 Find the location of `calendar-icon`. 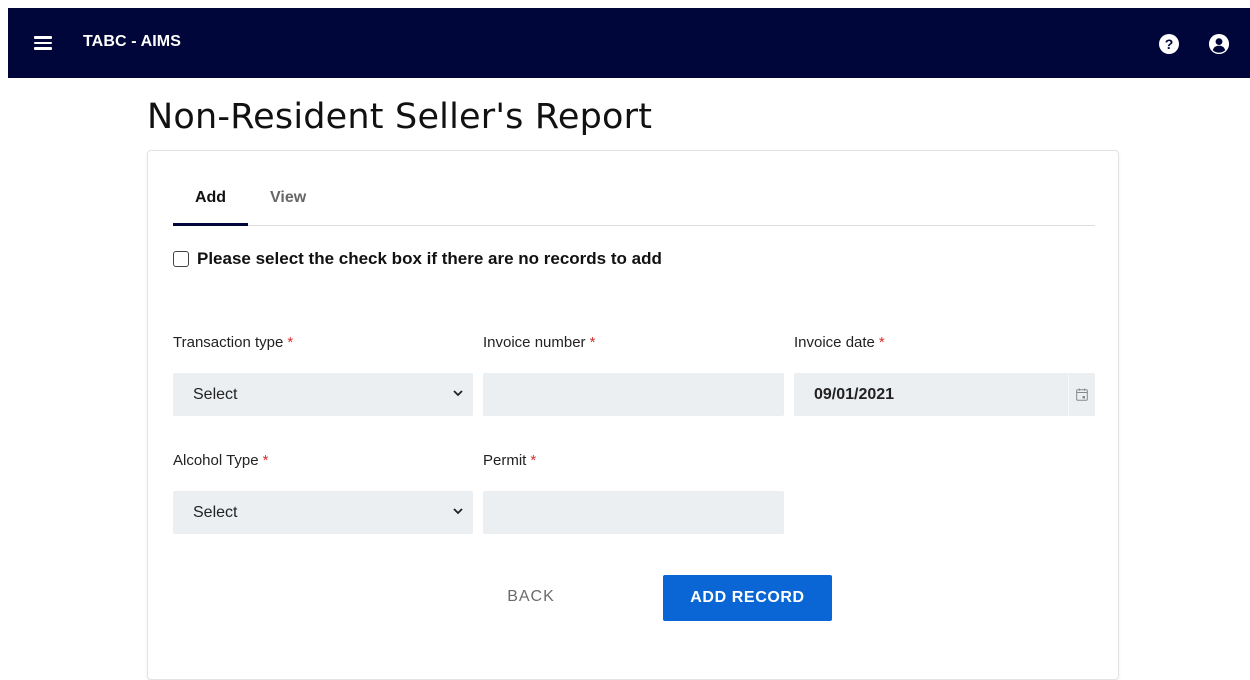

calendar-icon is located at coordinates (1081, 394).